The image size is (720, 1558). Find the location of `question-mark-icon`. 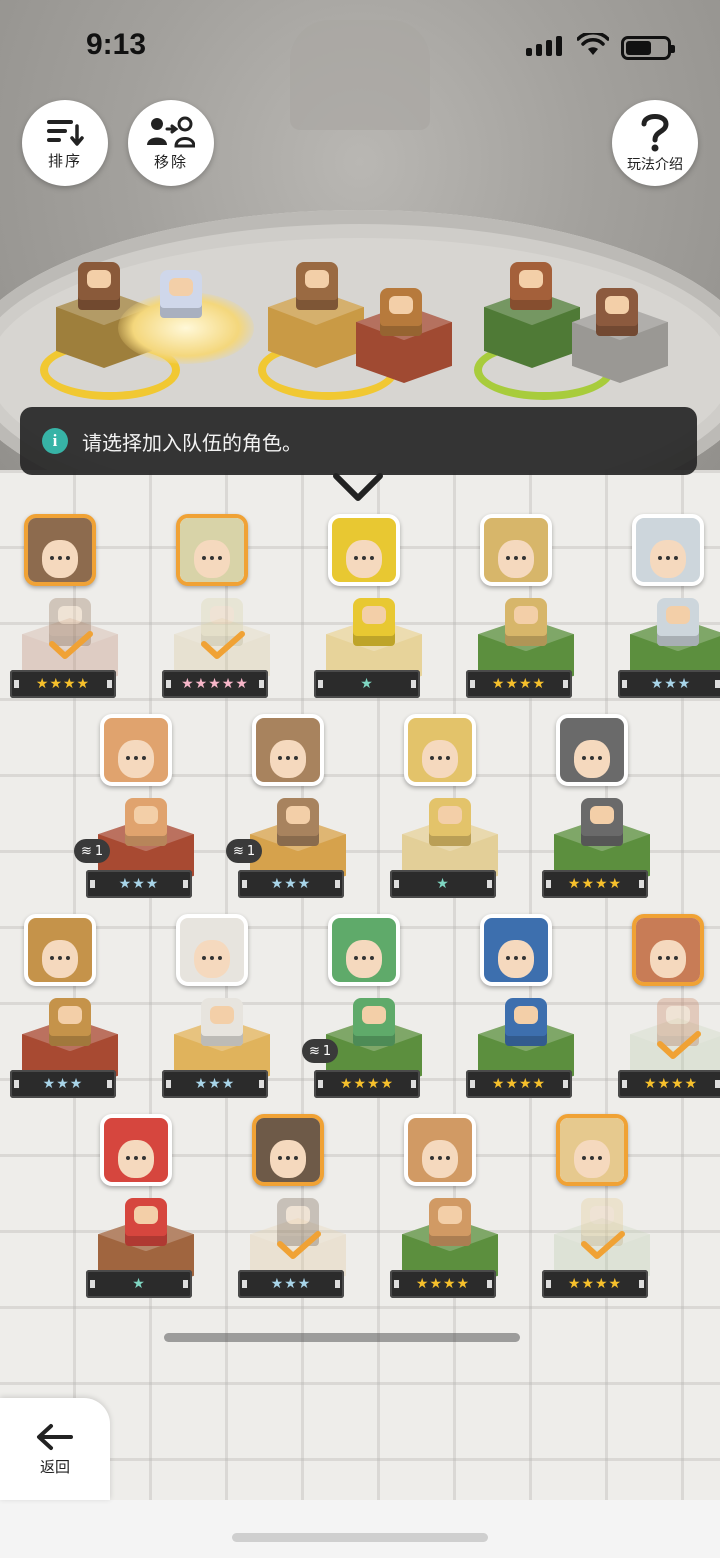

question-mark-icon is located at coordinates (655, 133).